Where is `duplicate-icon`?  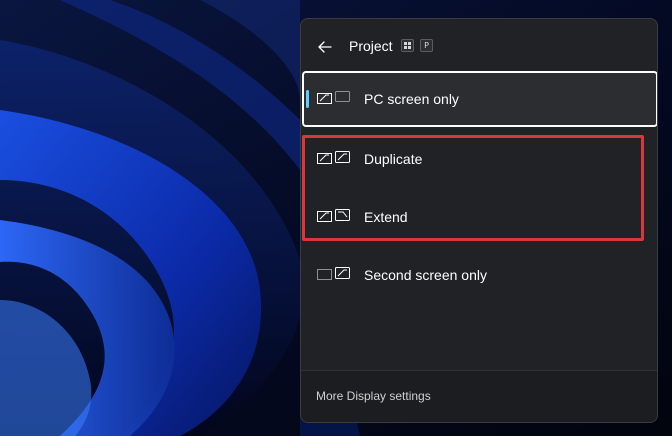 duplicate-icon is located at coordinates (334, 160).